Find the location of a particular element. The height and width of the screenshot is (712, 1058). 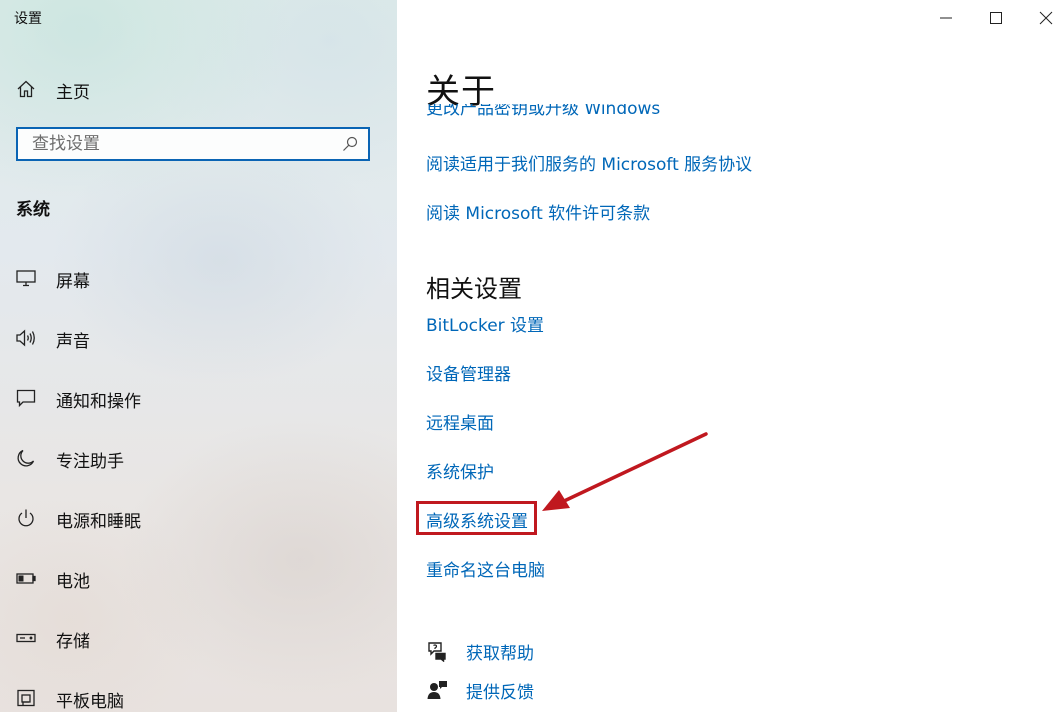

maximize-button is located at coordinates (996, 17).